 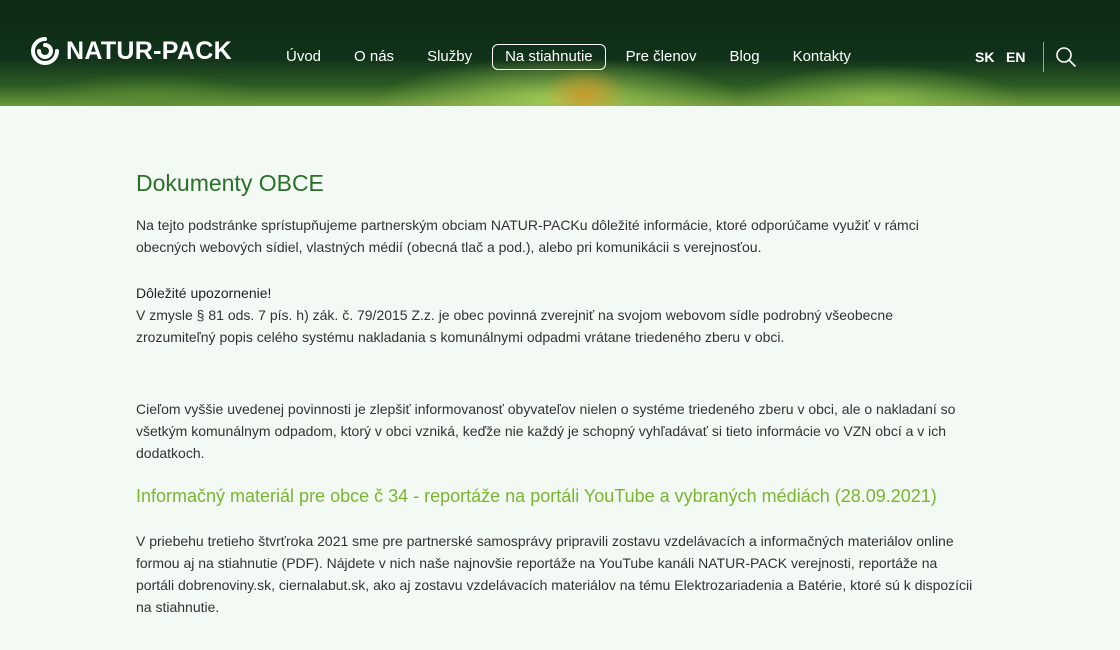 I want to click on menu-item-uvod: Úvod, so click(x=303, y=57).